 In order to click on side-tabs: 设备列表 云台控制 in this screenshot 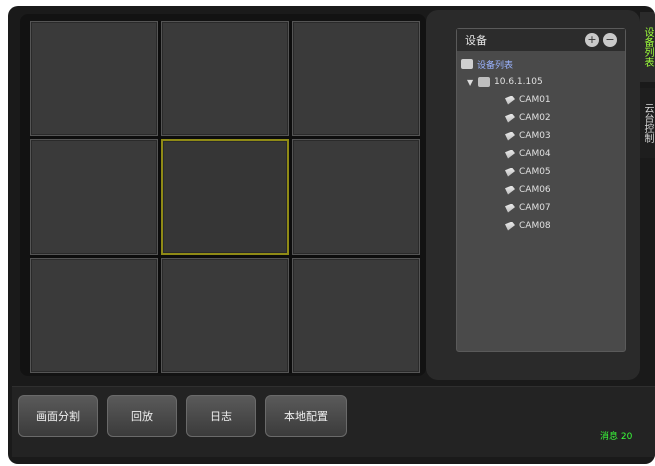, I will do `click(647, 92)`.